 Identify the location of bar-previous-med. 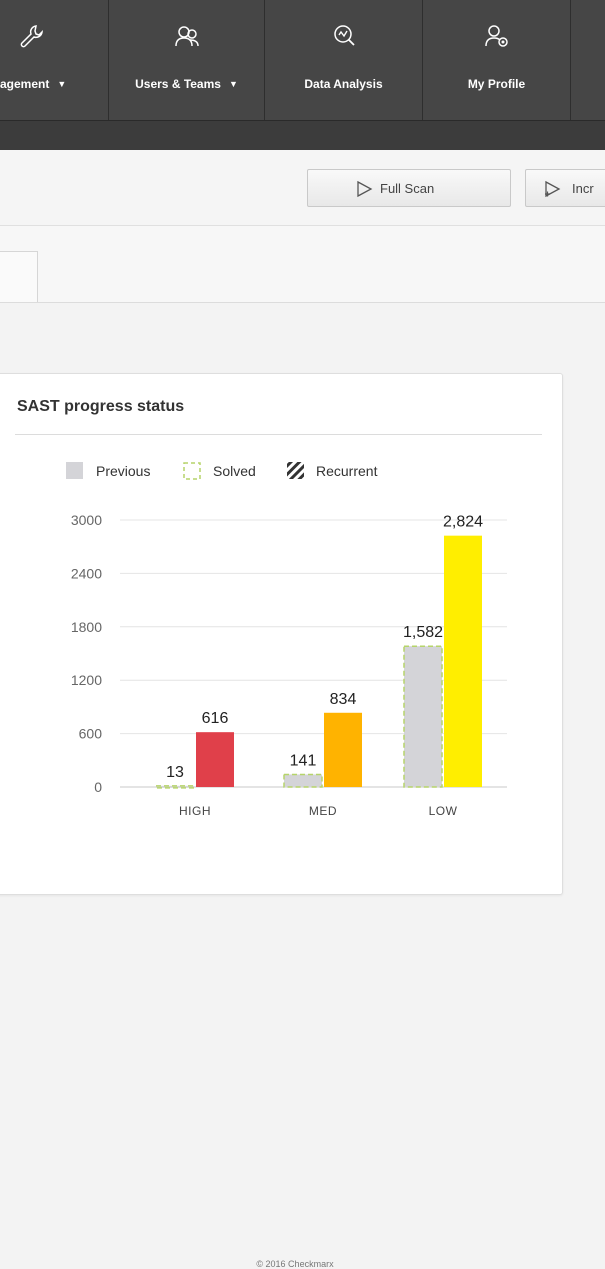
(303, 780).